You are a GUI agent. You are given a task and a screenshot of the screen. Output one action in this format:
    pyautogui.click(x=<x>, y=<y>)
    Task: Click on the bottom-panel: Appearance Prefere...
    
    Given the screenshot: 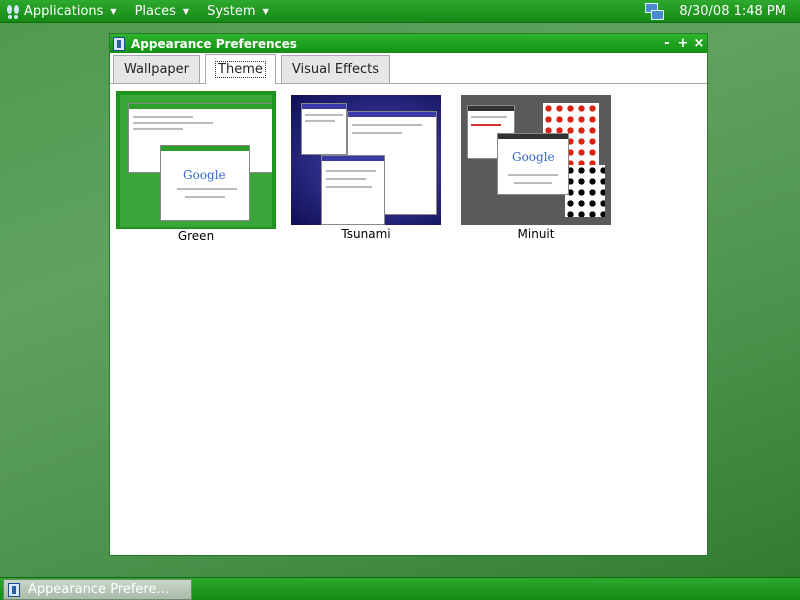 What is the action you would take?
    pyautogui.click(x=400, y=588)
    